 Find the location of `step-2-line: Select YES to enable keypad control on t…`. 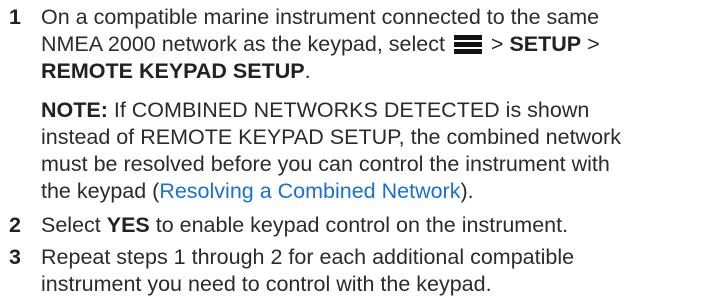

step-2-line: Select YES to enable keypad control on t… is located at coordinates (372, 225).